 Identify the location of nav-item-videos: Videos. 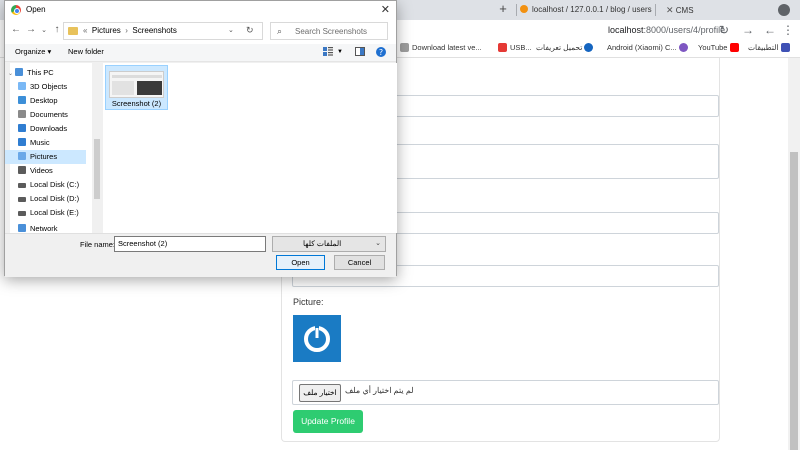
(59, 171).